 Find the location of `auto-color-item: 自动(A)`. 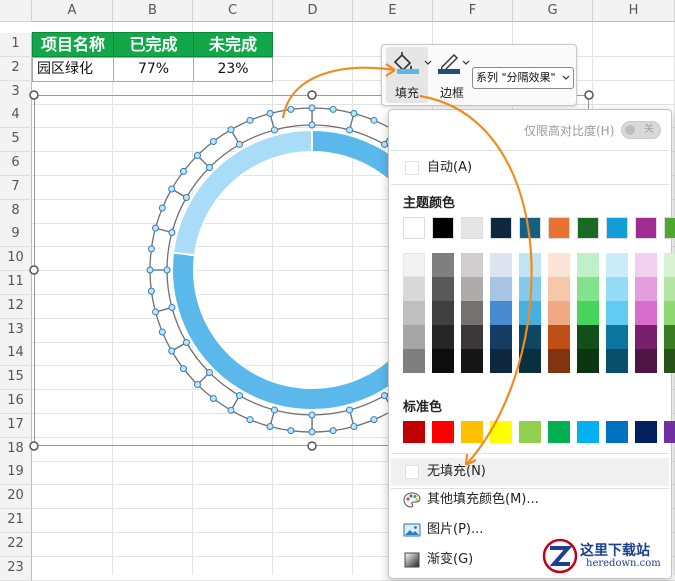

auto-color-item: 自动(A) is located at coordinates (530, 168).